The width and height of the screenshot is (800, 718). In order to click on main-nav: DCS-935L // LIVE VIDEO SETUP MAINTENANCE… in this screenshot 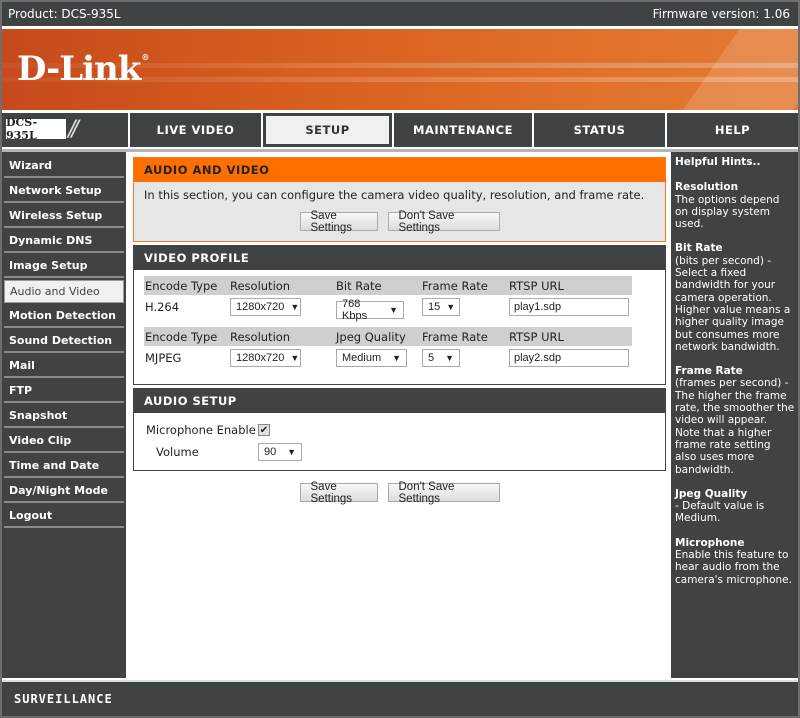, I will do `click(400, 130)`.